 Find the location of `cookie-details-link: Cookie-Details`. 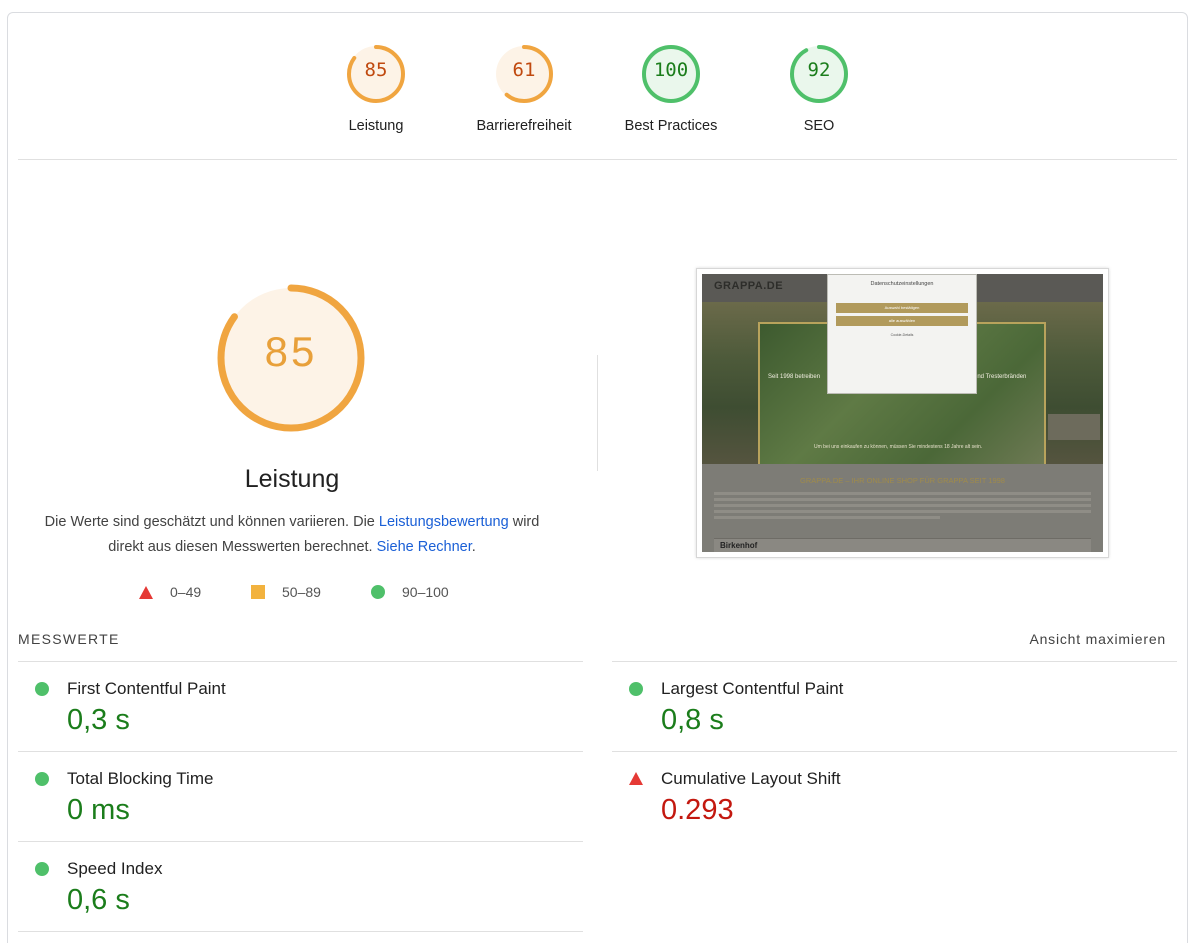

cookie-details-link: Cookie-Details is located at coordinates (902, 335).